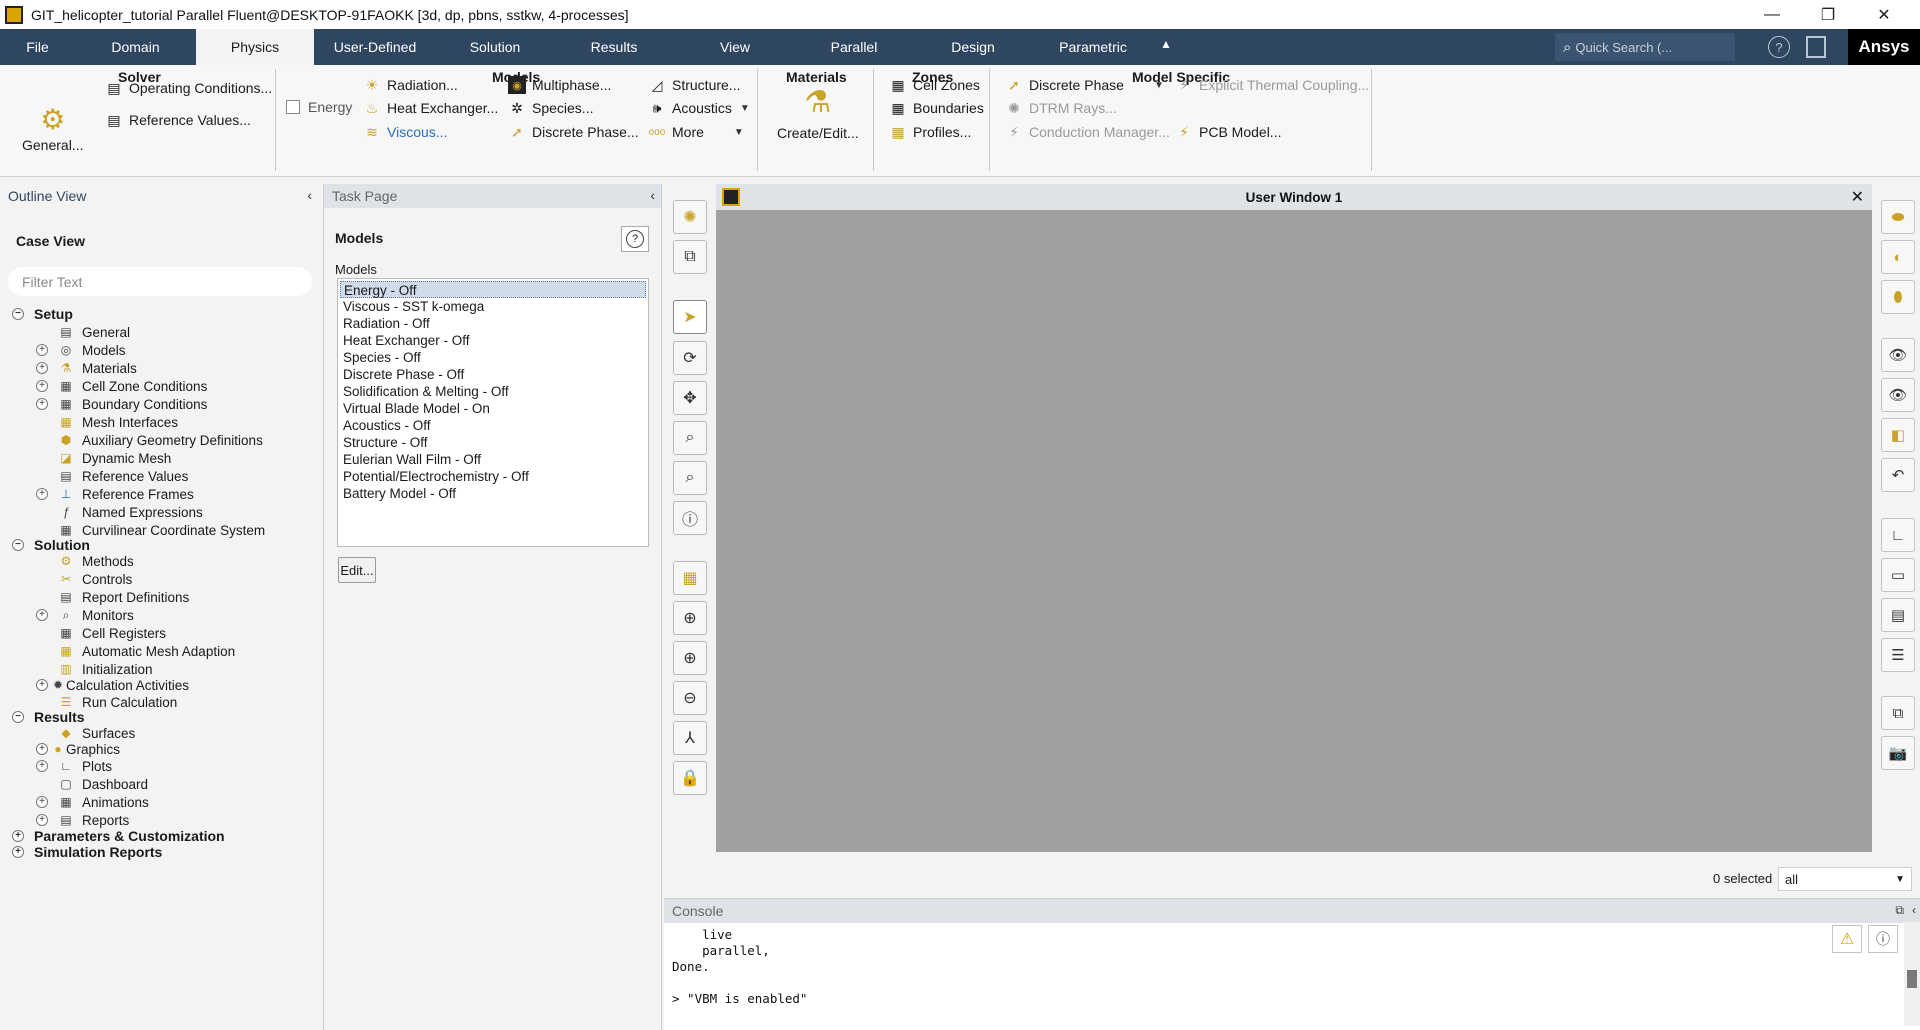 The height and width of the screenshot is (1030, 1920). I want to click on float-panel-icon: ⧉, so click(1899, 910).